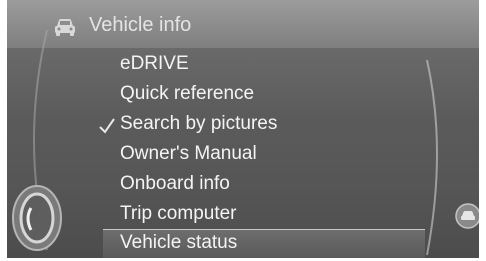 Image resolution: width=486 pixels, height=261 pixels. Describe the element at coordinates (140, 25) in the screenshot. I see `page-title: Vehicle info` at that location.